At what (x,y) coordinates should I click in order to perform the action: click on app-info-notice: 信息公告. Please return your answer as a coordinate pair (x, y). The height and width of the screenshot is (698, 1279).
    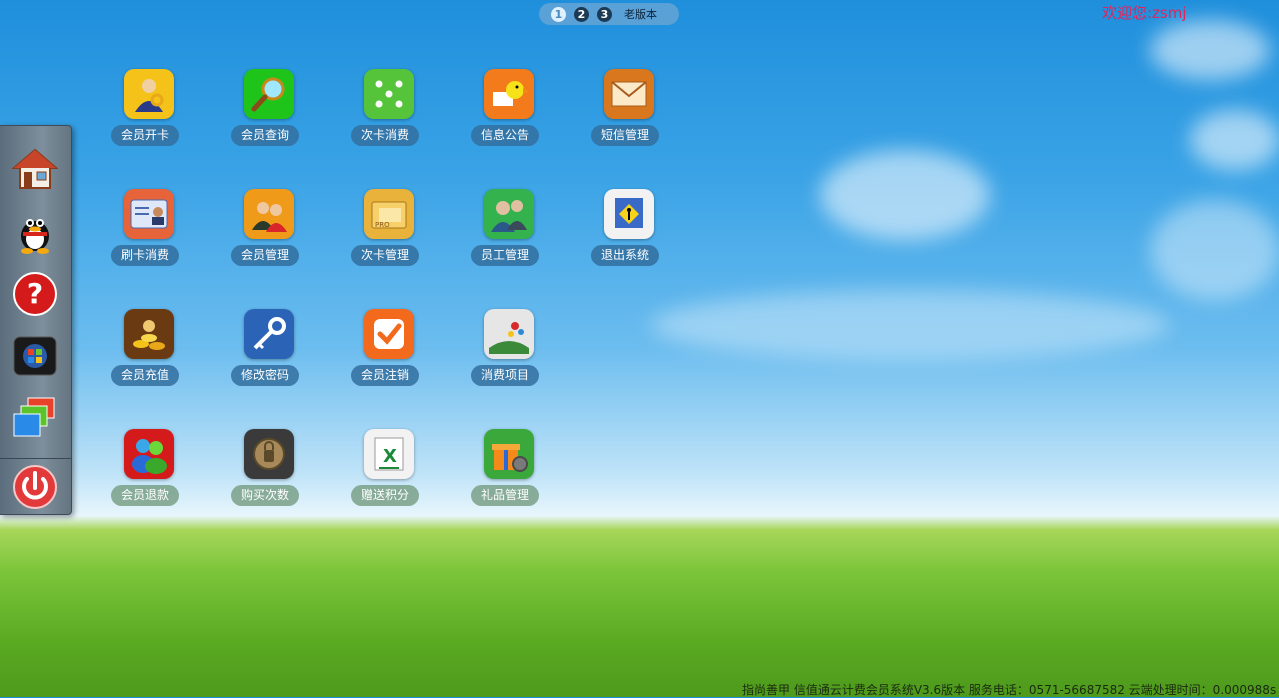
    Looking at the image, I should click on (509, 114).